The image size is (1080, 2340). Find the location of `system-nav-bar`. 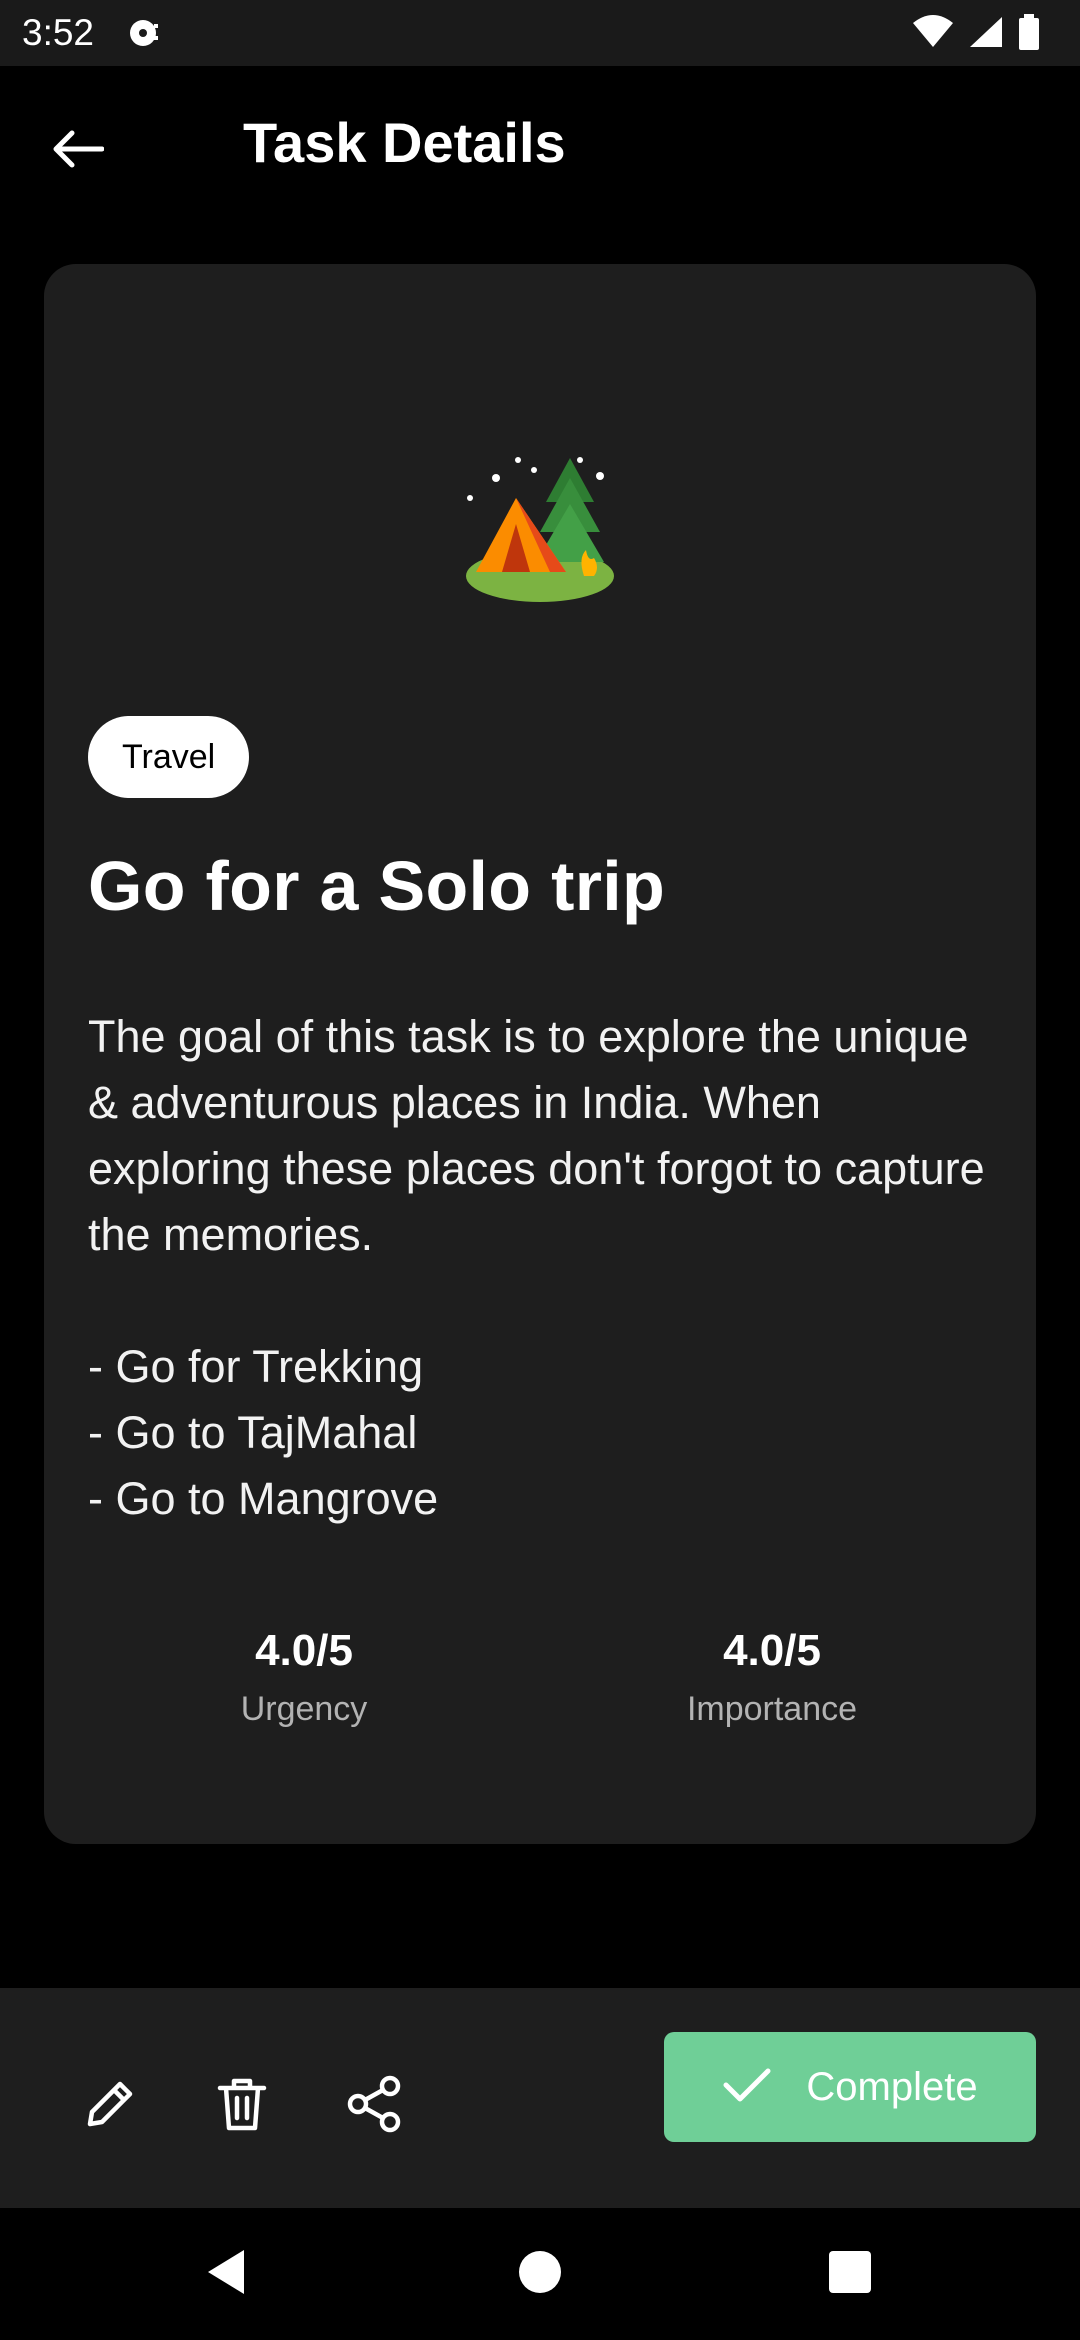

system-nav-bar is located at coordinates (540, 2274).